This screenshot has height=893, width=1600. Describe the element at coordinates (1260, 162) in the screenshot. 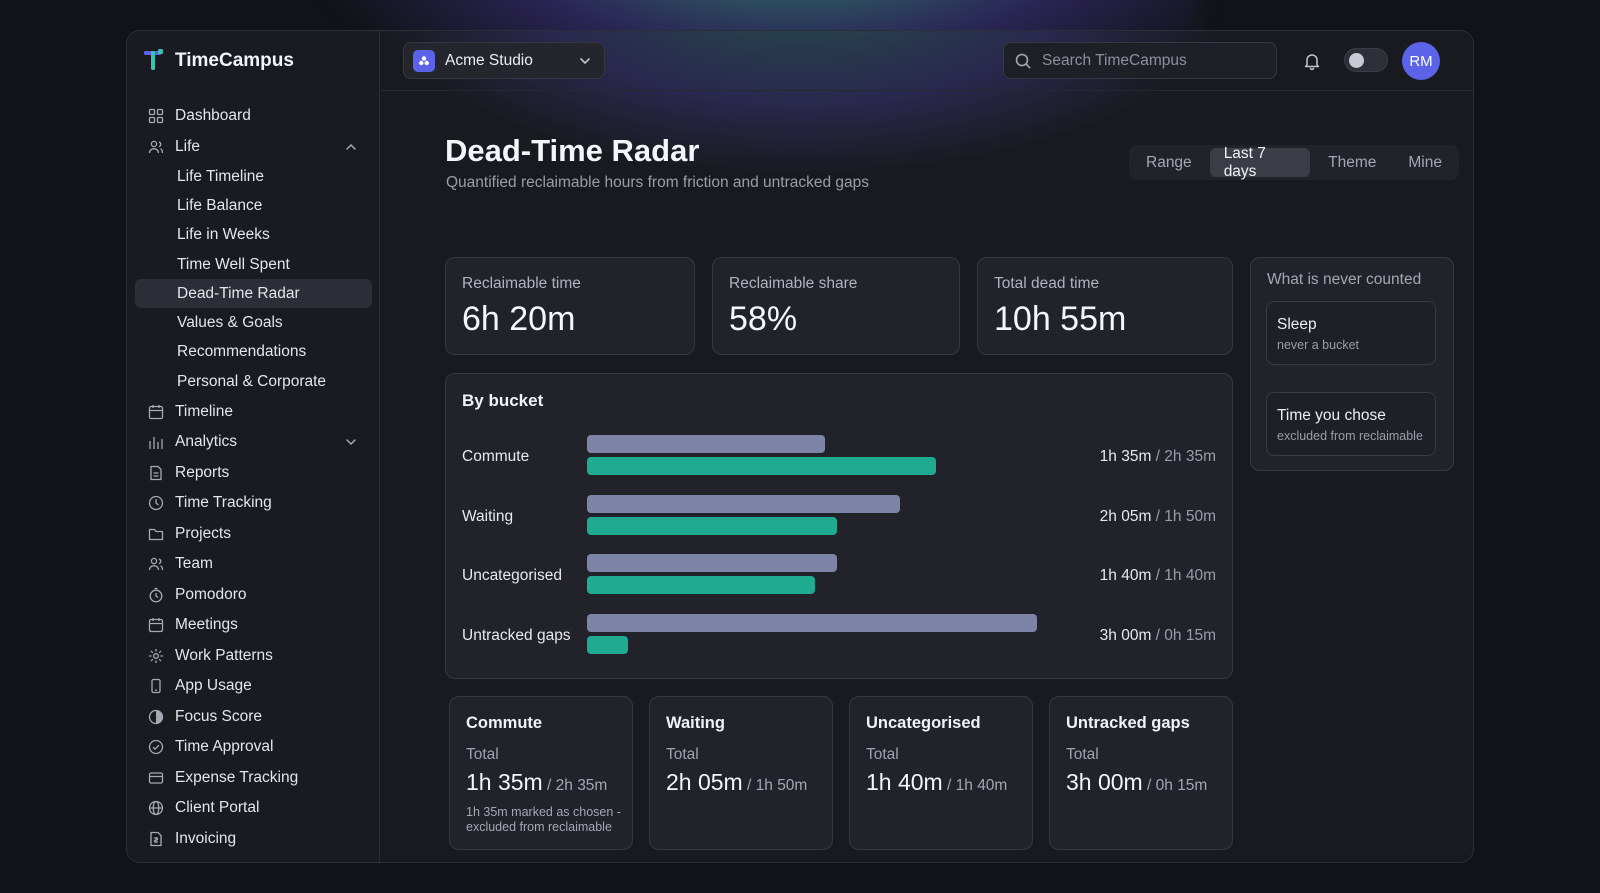

I see `filter-last-7-days: Last 7 days` at that location.